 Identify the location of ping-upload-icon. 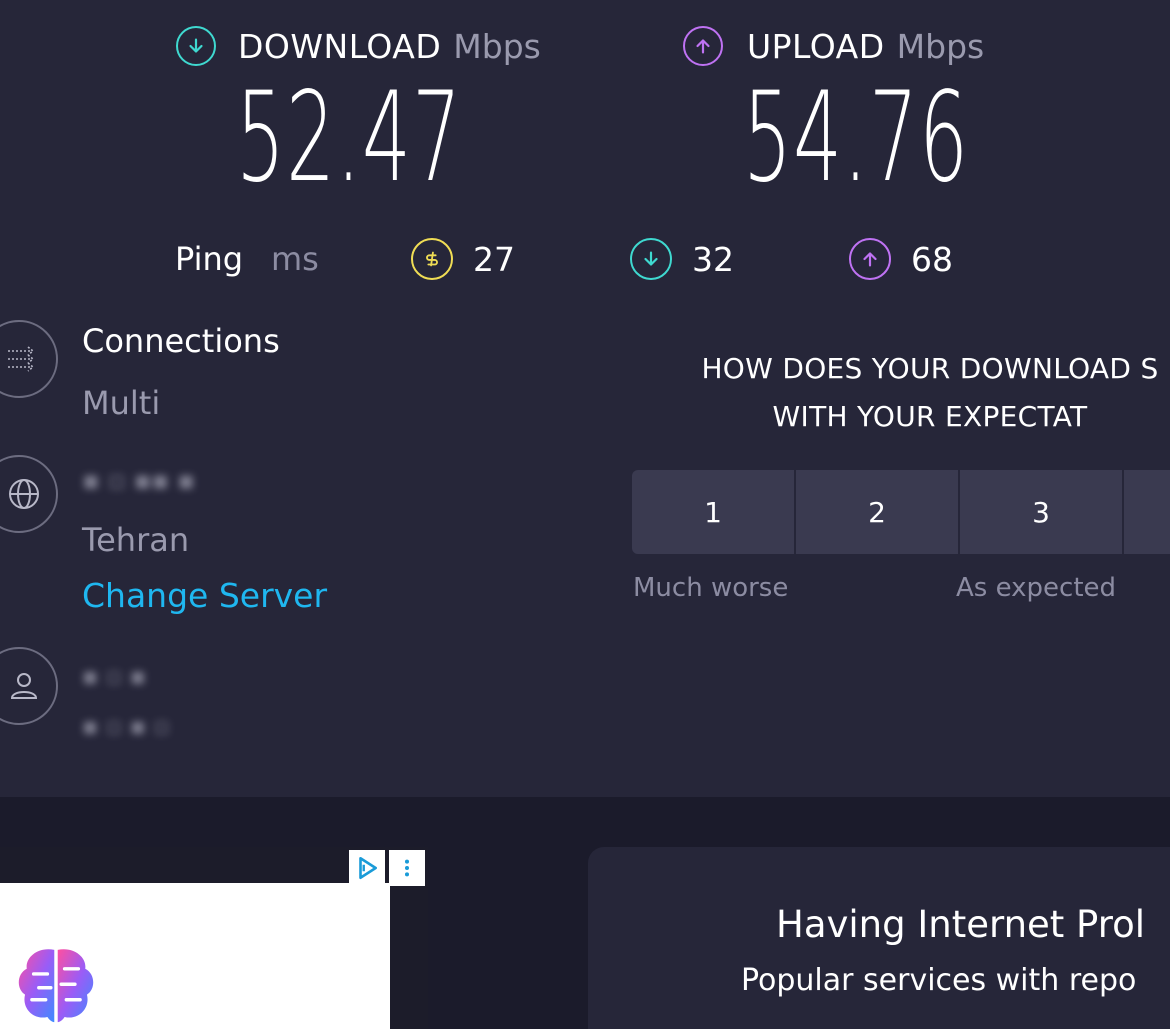
(870, 259).